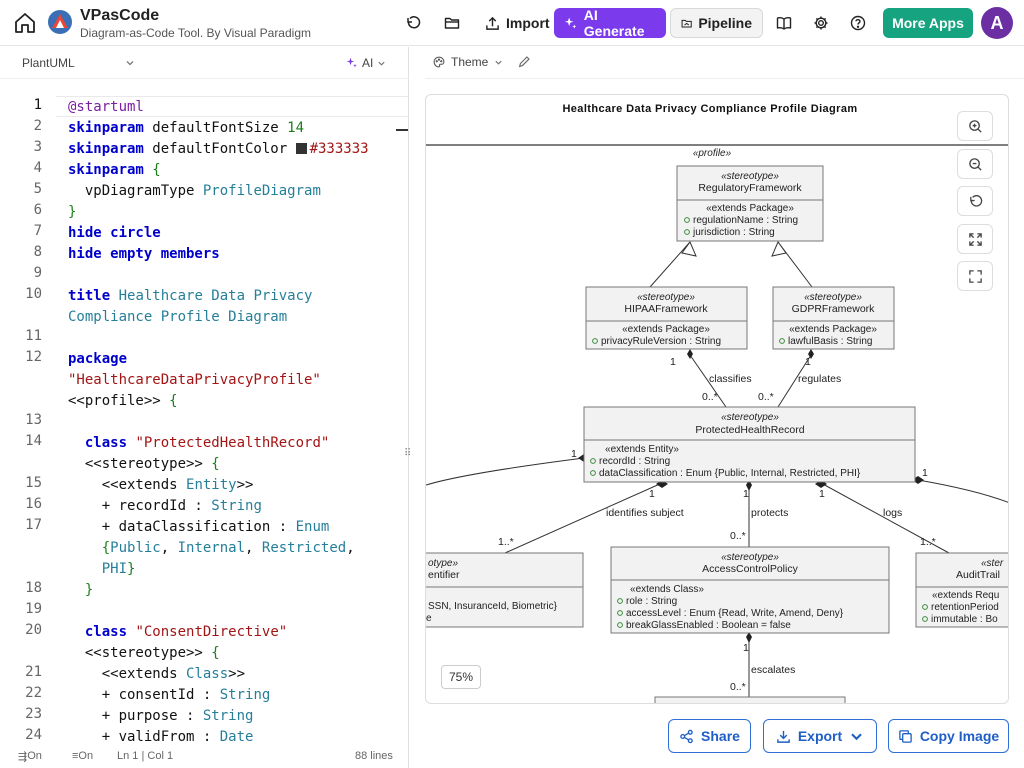  Describe the element at coordinates (750, 208) in the screenshot. I see `extends-label: «extends Package»` at that location.